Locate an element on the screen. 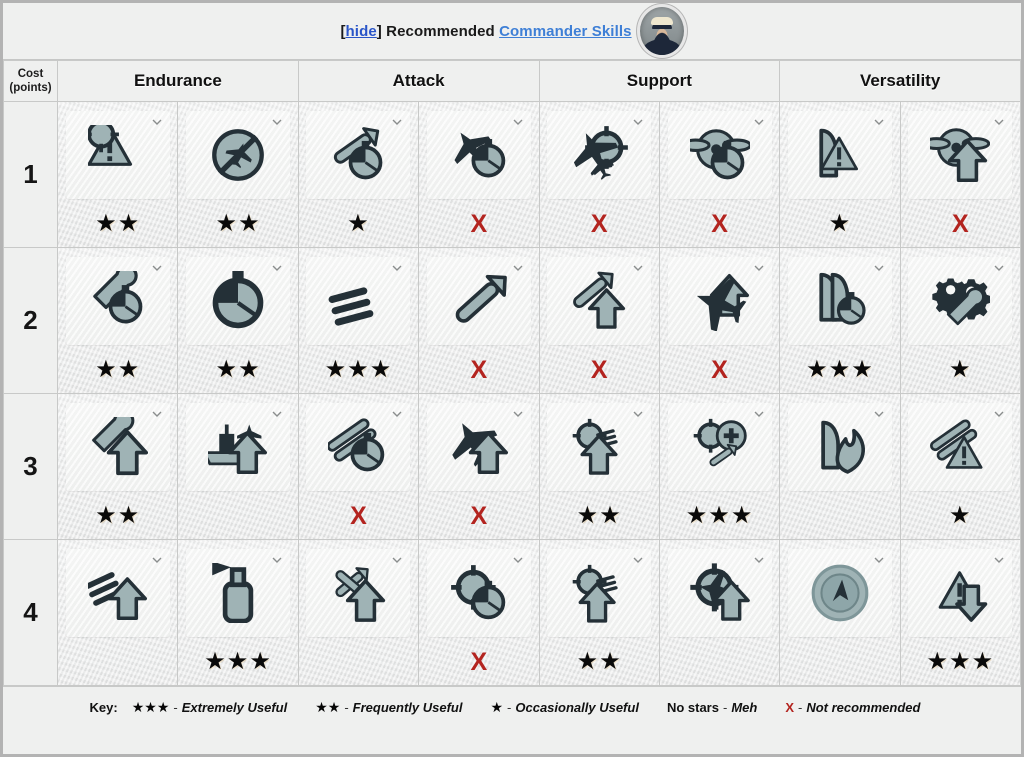 Image resolution: width=1024 pixels, height=757 pixels. commander-skills-link: Commander Skills is located at coordinates (565, 31).